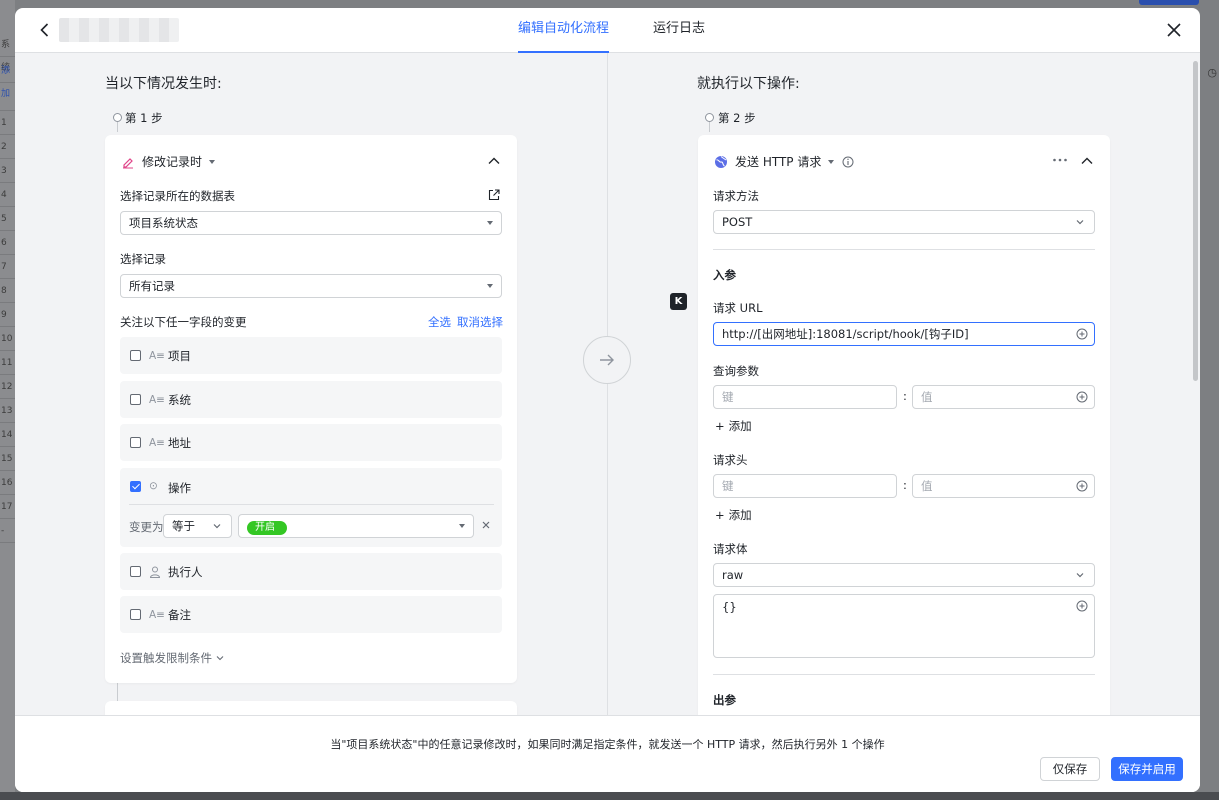 The height and width of the screenshot is (800, 1219). What do you see at coordinates (144, 118) in the screenshot?
I see `trigger-step-label: 第 1 步` at bounding box center [144, 118].